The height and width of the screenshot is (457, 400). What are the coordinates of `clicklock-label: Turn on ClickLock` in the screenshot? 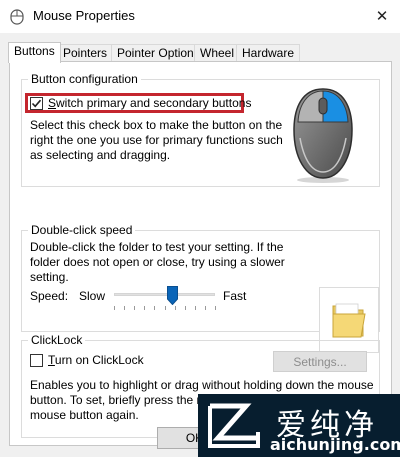 It's located at (96, 360).